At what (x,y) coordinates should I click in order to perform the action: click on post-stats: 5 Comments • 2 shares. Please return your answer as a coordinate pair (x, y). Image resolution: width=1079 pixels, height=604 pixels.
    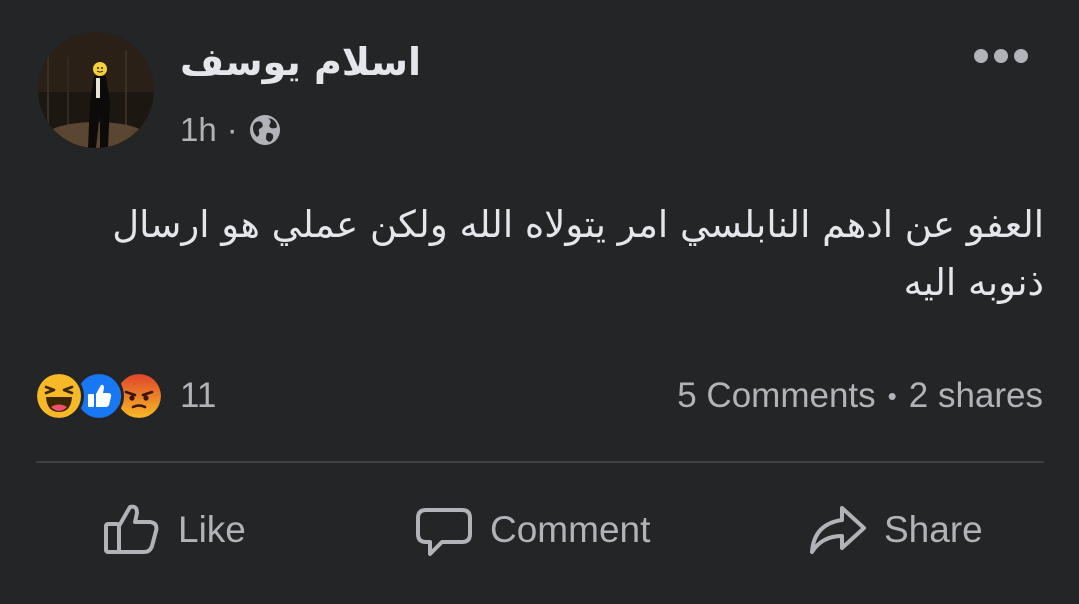
    Looking at the image, I should click on (860, 396).